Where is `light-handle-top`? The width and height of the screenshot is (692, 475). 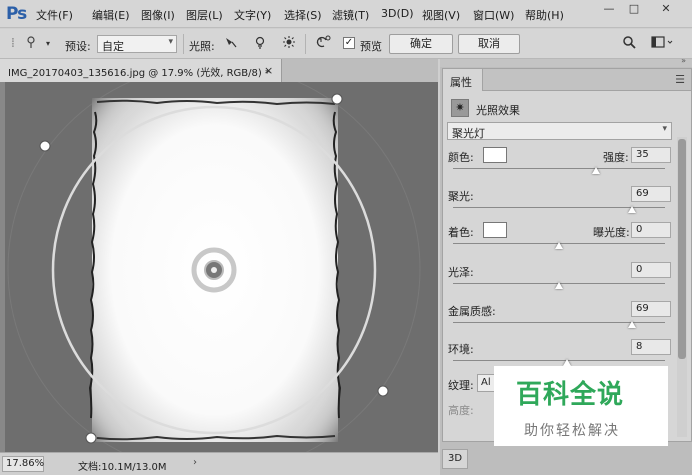
light-handle-top is located at coordinates (337, 99).